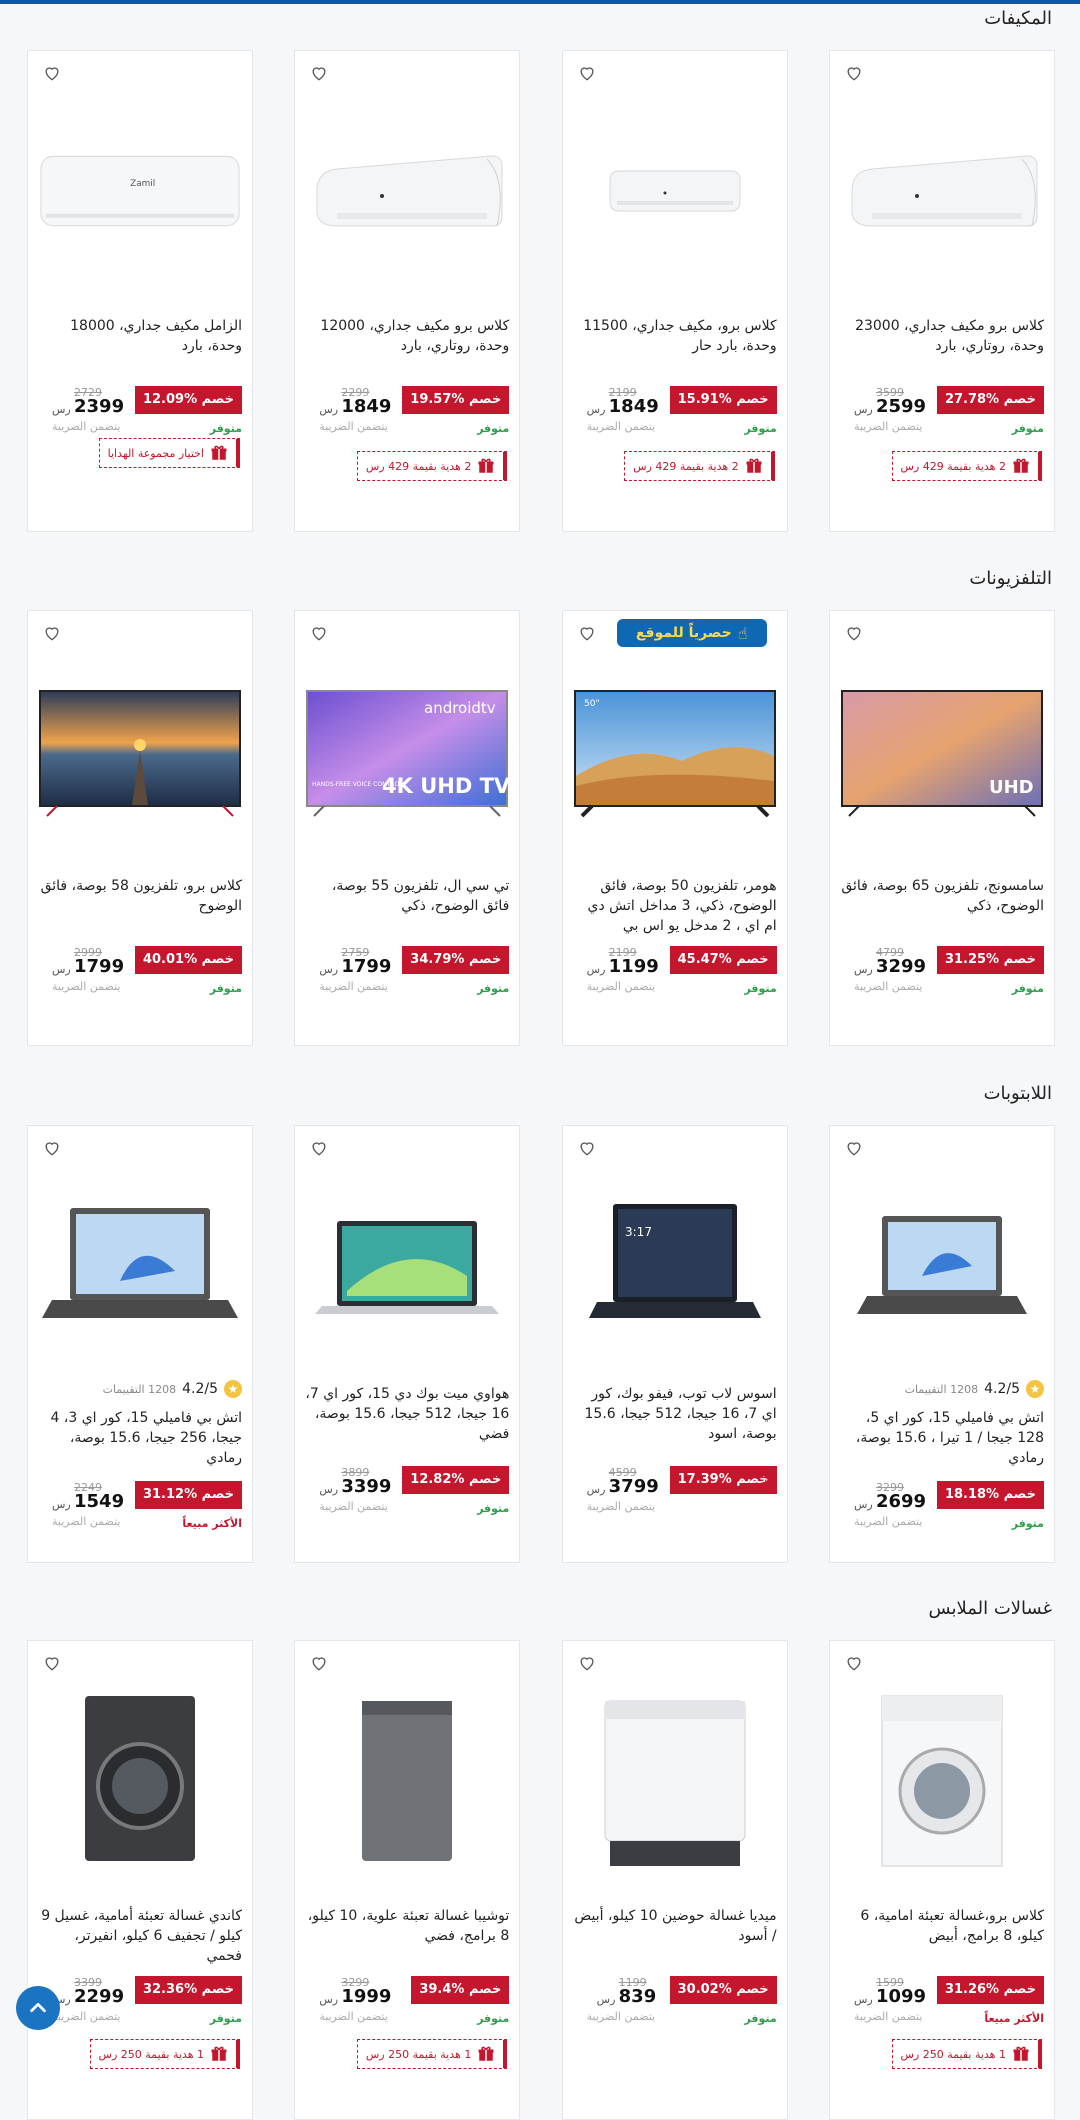 The width and height of the screenshot is (1080, 2120). I want to click on price: 2699, so click(901, 1501).